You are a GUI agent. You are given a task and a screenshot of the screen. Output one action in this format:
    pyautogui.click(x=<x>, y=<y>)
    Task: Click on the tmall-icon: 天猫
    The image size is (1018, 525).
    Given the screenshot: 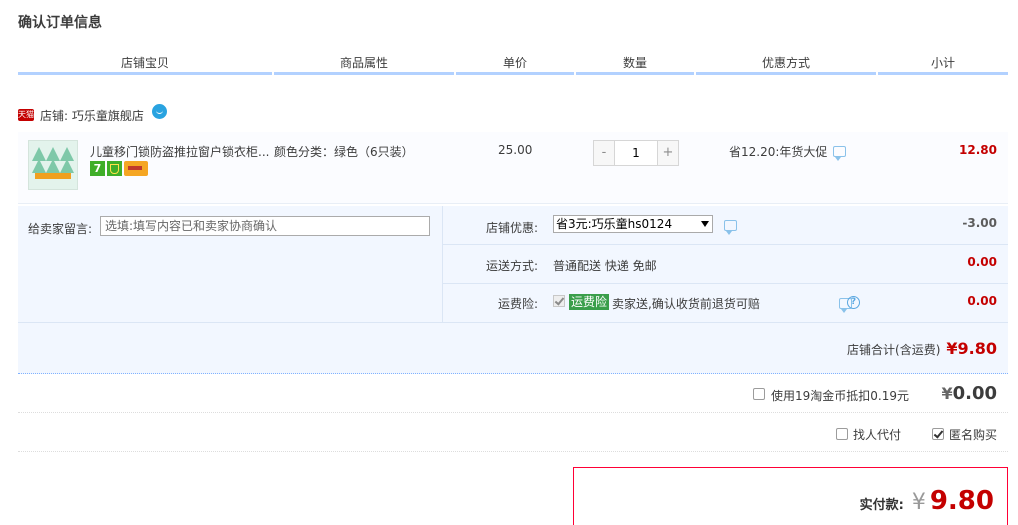 What is the action you would take?
    pyautogui.click(x=26, y=115)
    